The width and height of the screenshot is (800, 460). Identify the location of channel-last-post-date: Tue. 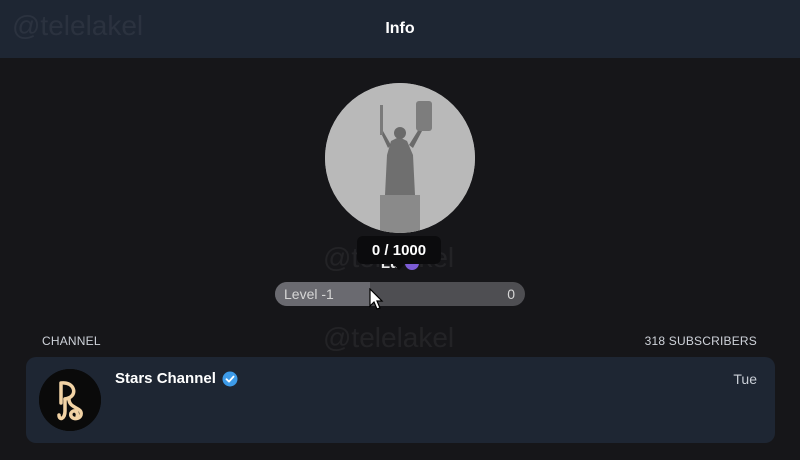
(745, 379).